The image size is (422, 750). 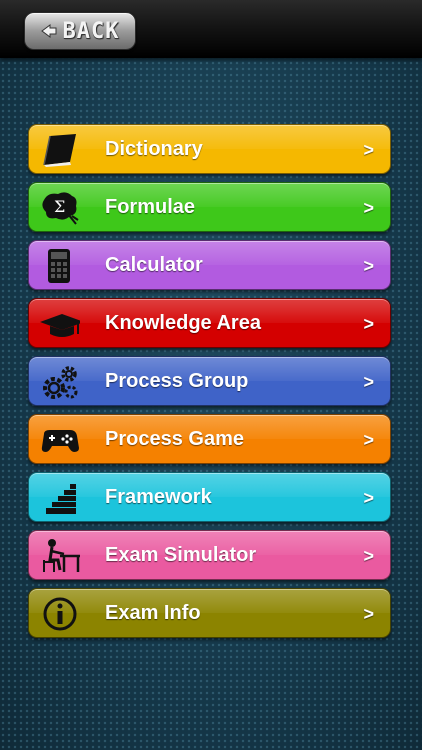 I want to click on menu-item-exam-simulator: Exam Simulator >, so click(x=209, y=555).